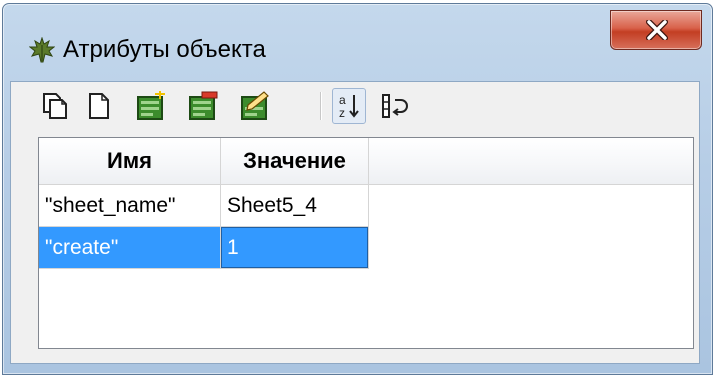  I want to click on add-attribute-icon, so click(151, 105).